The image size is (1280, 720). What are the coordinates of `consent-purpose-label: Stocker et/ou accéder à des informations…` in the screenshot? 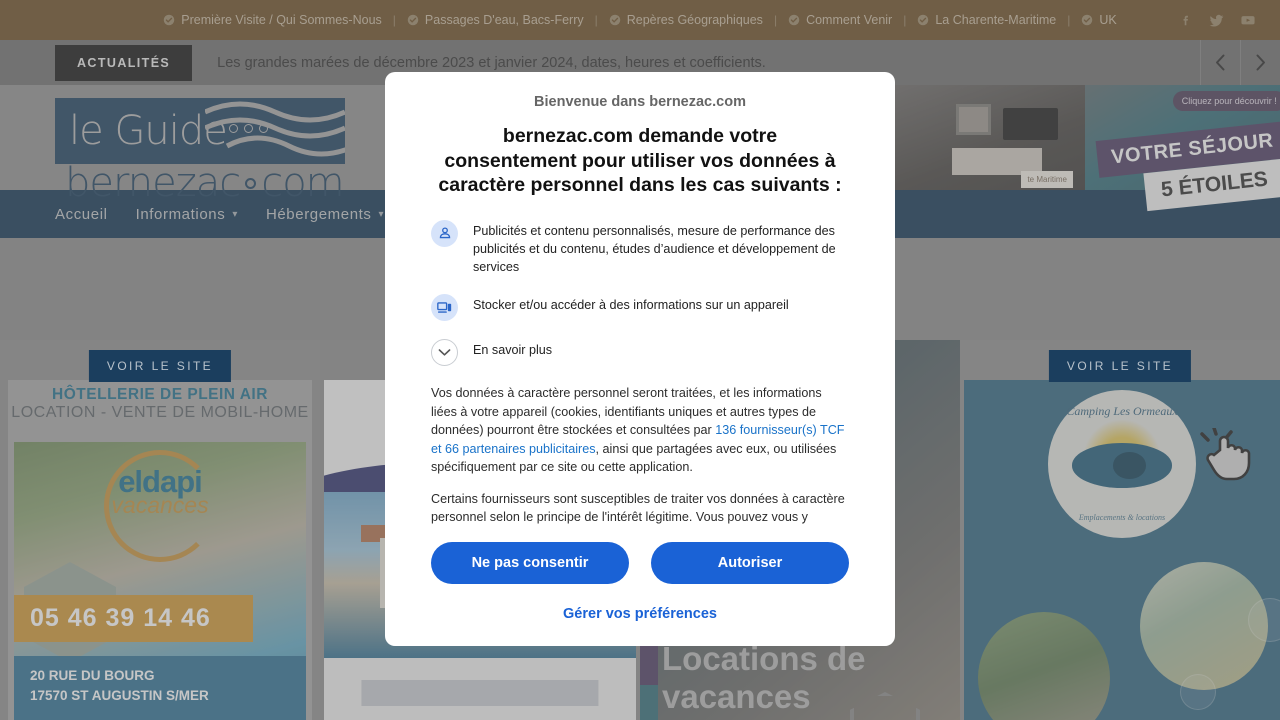 It's located at (631, 305).